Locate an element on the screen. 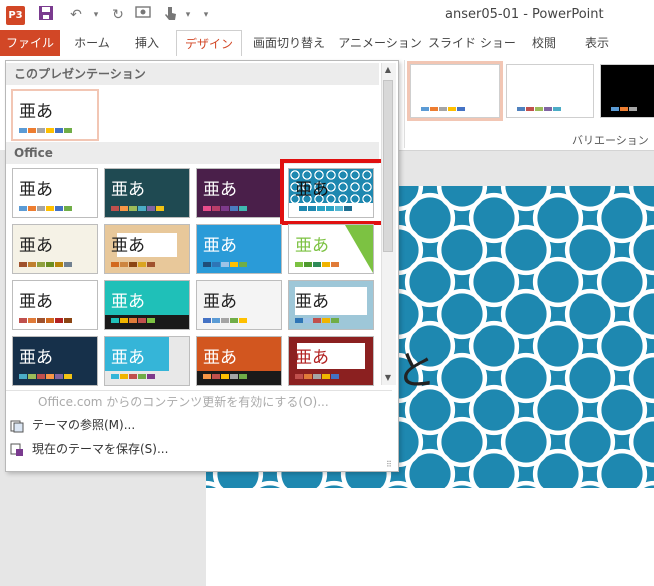  tab-review: 校閲 is located at coordinates (544, 43).